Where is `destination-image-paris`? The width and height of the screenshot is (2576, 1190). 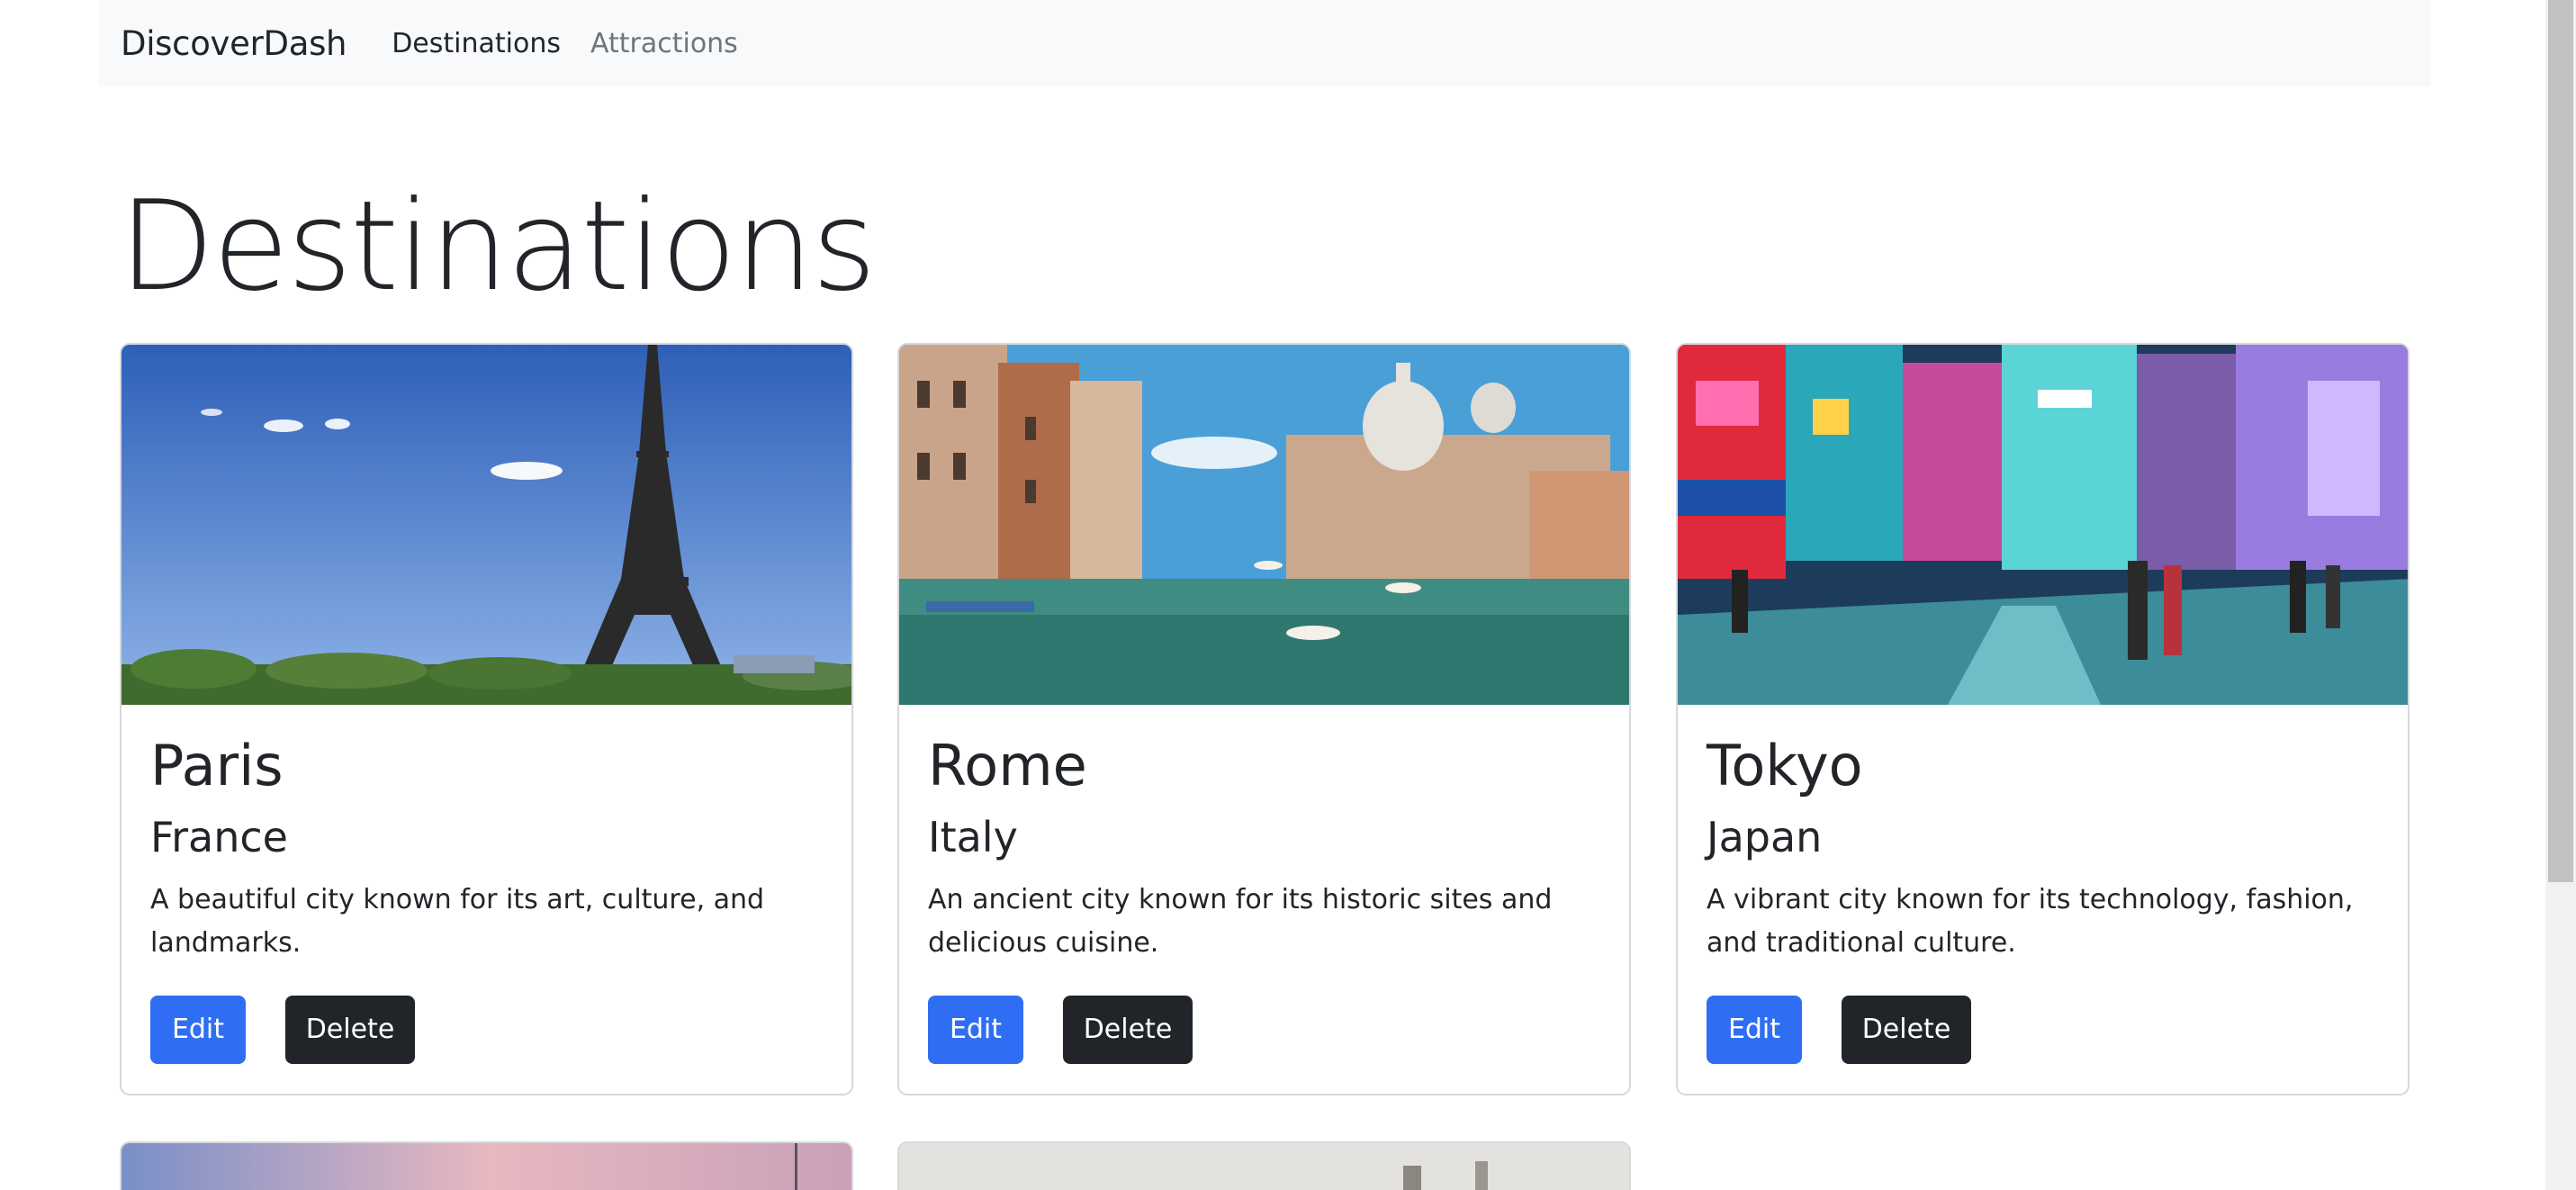 destination-image-paris is located at coordinates (486, 525).